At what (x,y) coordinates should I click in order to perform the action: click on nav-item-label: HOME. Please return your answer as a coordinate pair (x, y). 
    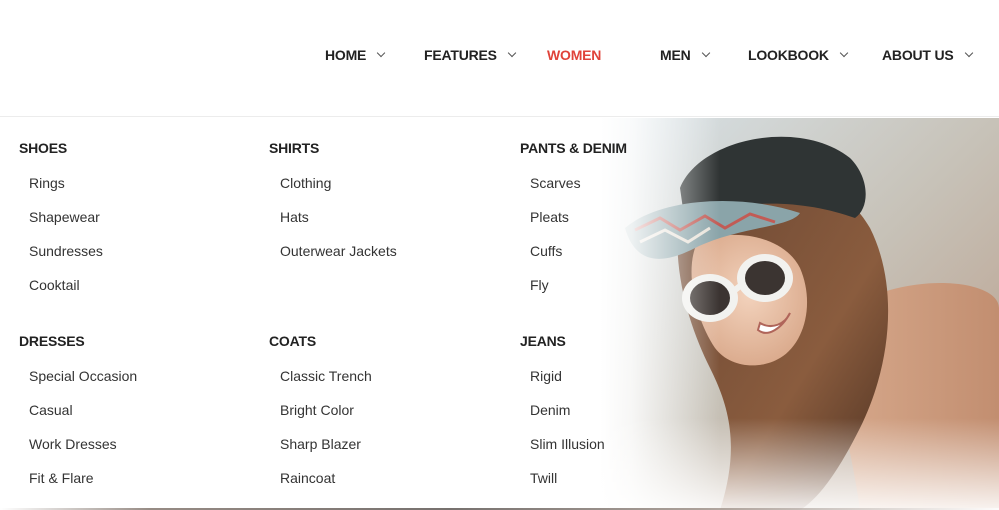
    Looking at the image, I should click on (346, 55).